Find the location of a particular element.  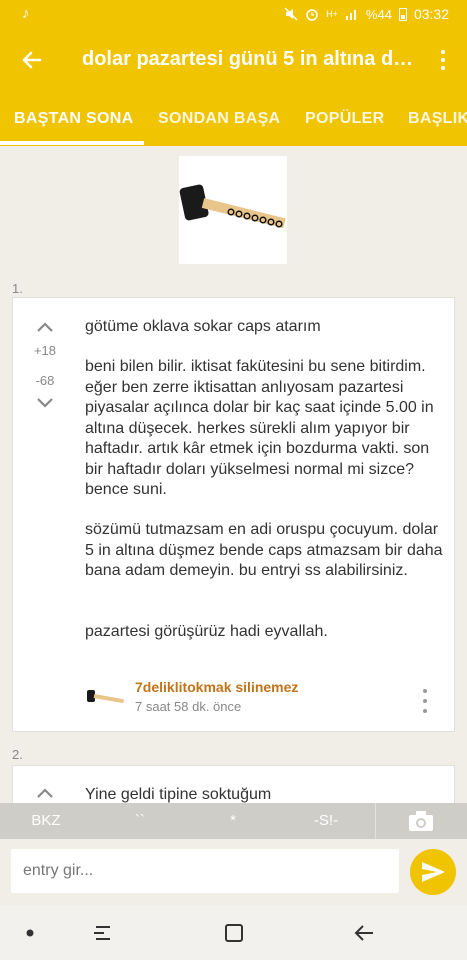

camera-button is located at coordinates (421, 821).